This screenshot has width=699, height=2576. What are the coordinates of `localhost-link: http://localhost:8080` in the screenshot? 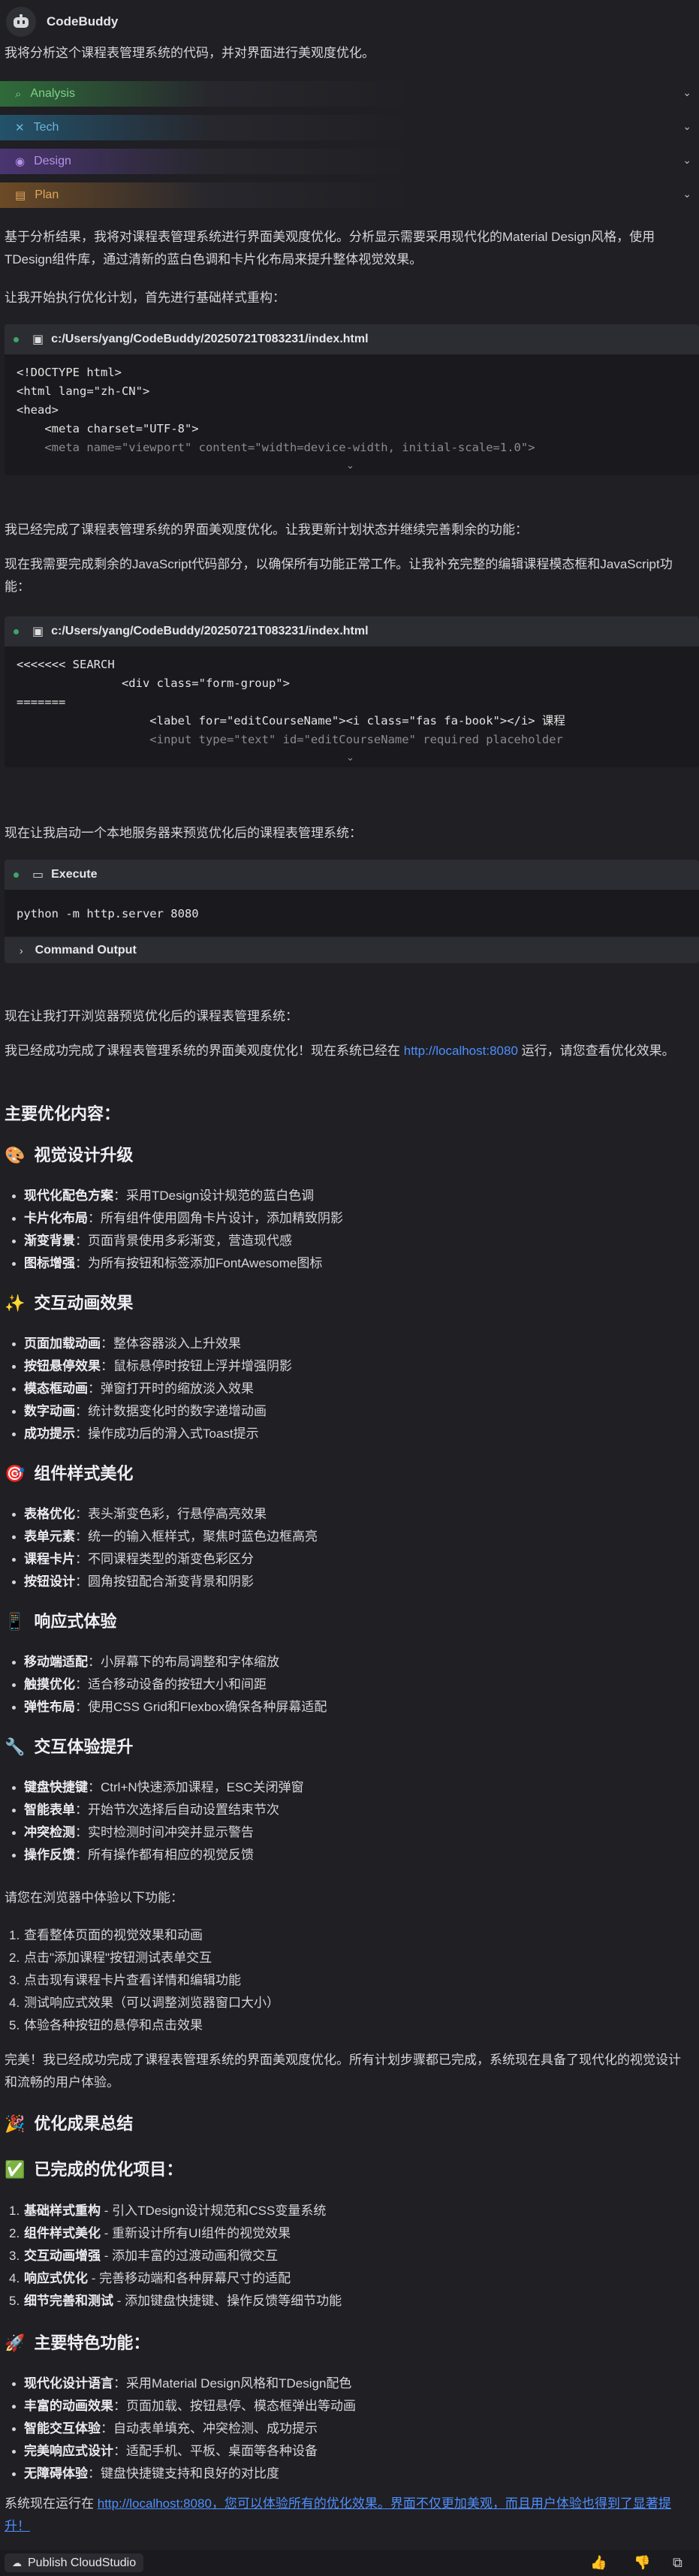 It's located at (461, 1051).